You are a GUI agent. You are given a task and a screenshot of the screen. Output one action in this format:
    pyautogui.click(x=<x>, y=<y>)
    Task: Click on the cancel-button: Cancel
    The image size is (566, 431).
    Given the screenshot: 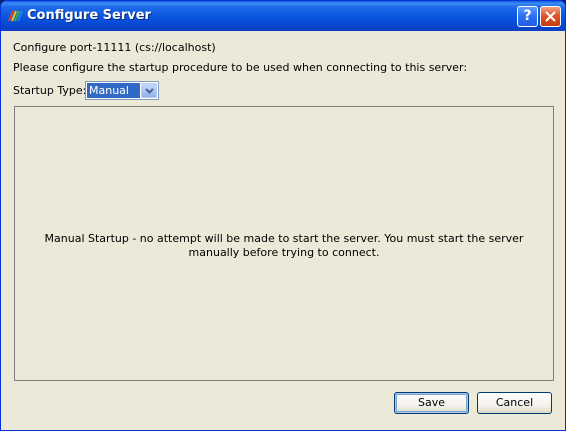 What is the action you would take?
    pyautogui.click(x=514, y=403)
    